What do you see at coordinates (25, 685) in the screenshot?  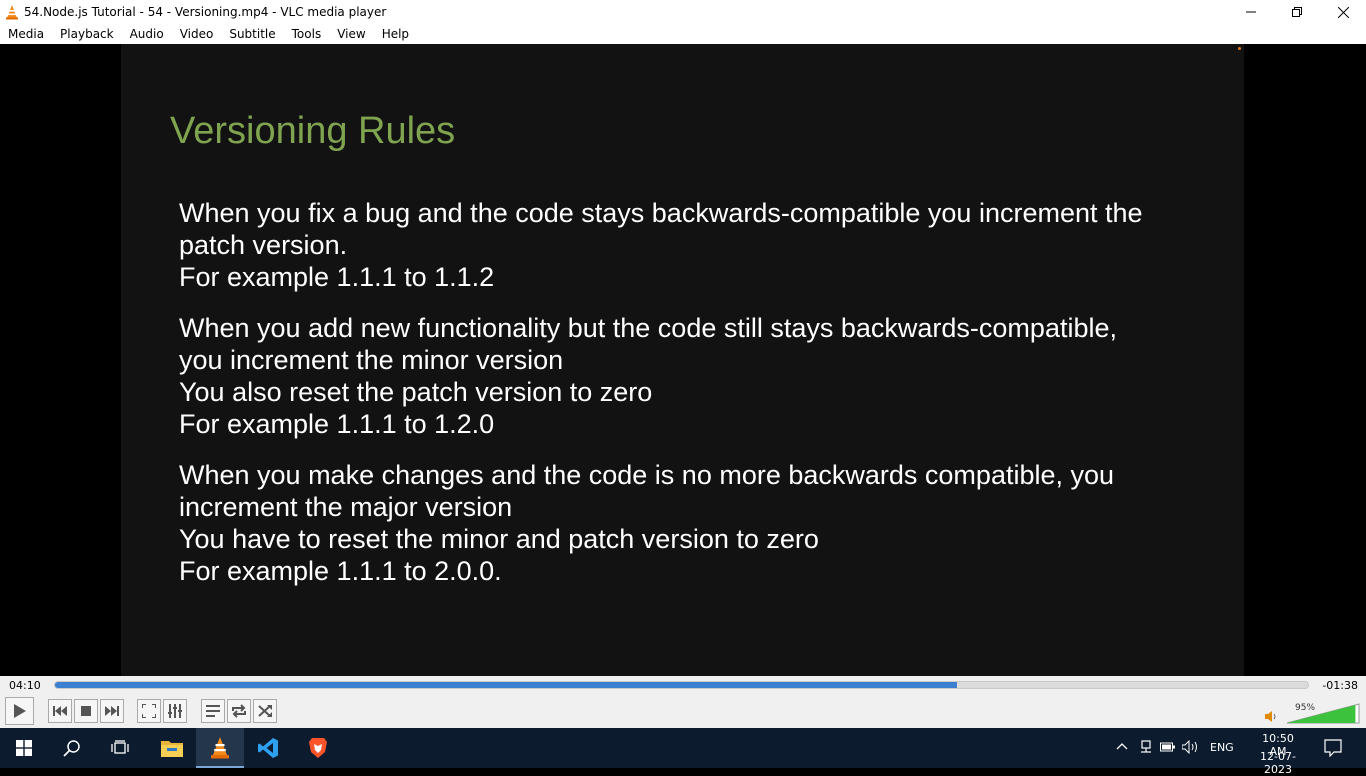 I see `elapsed-time: 04:10` at bounding box center [25, 685].